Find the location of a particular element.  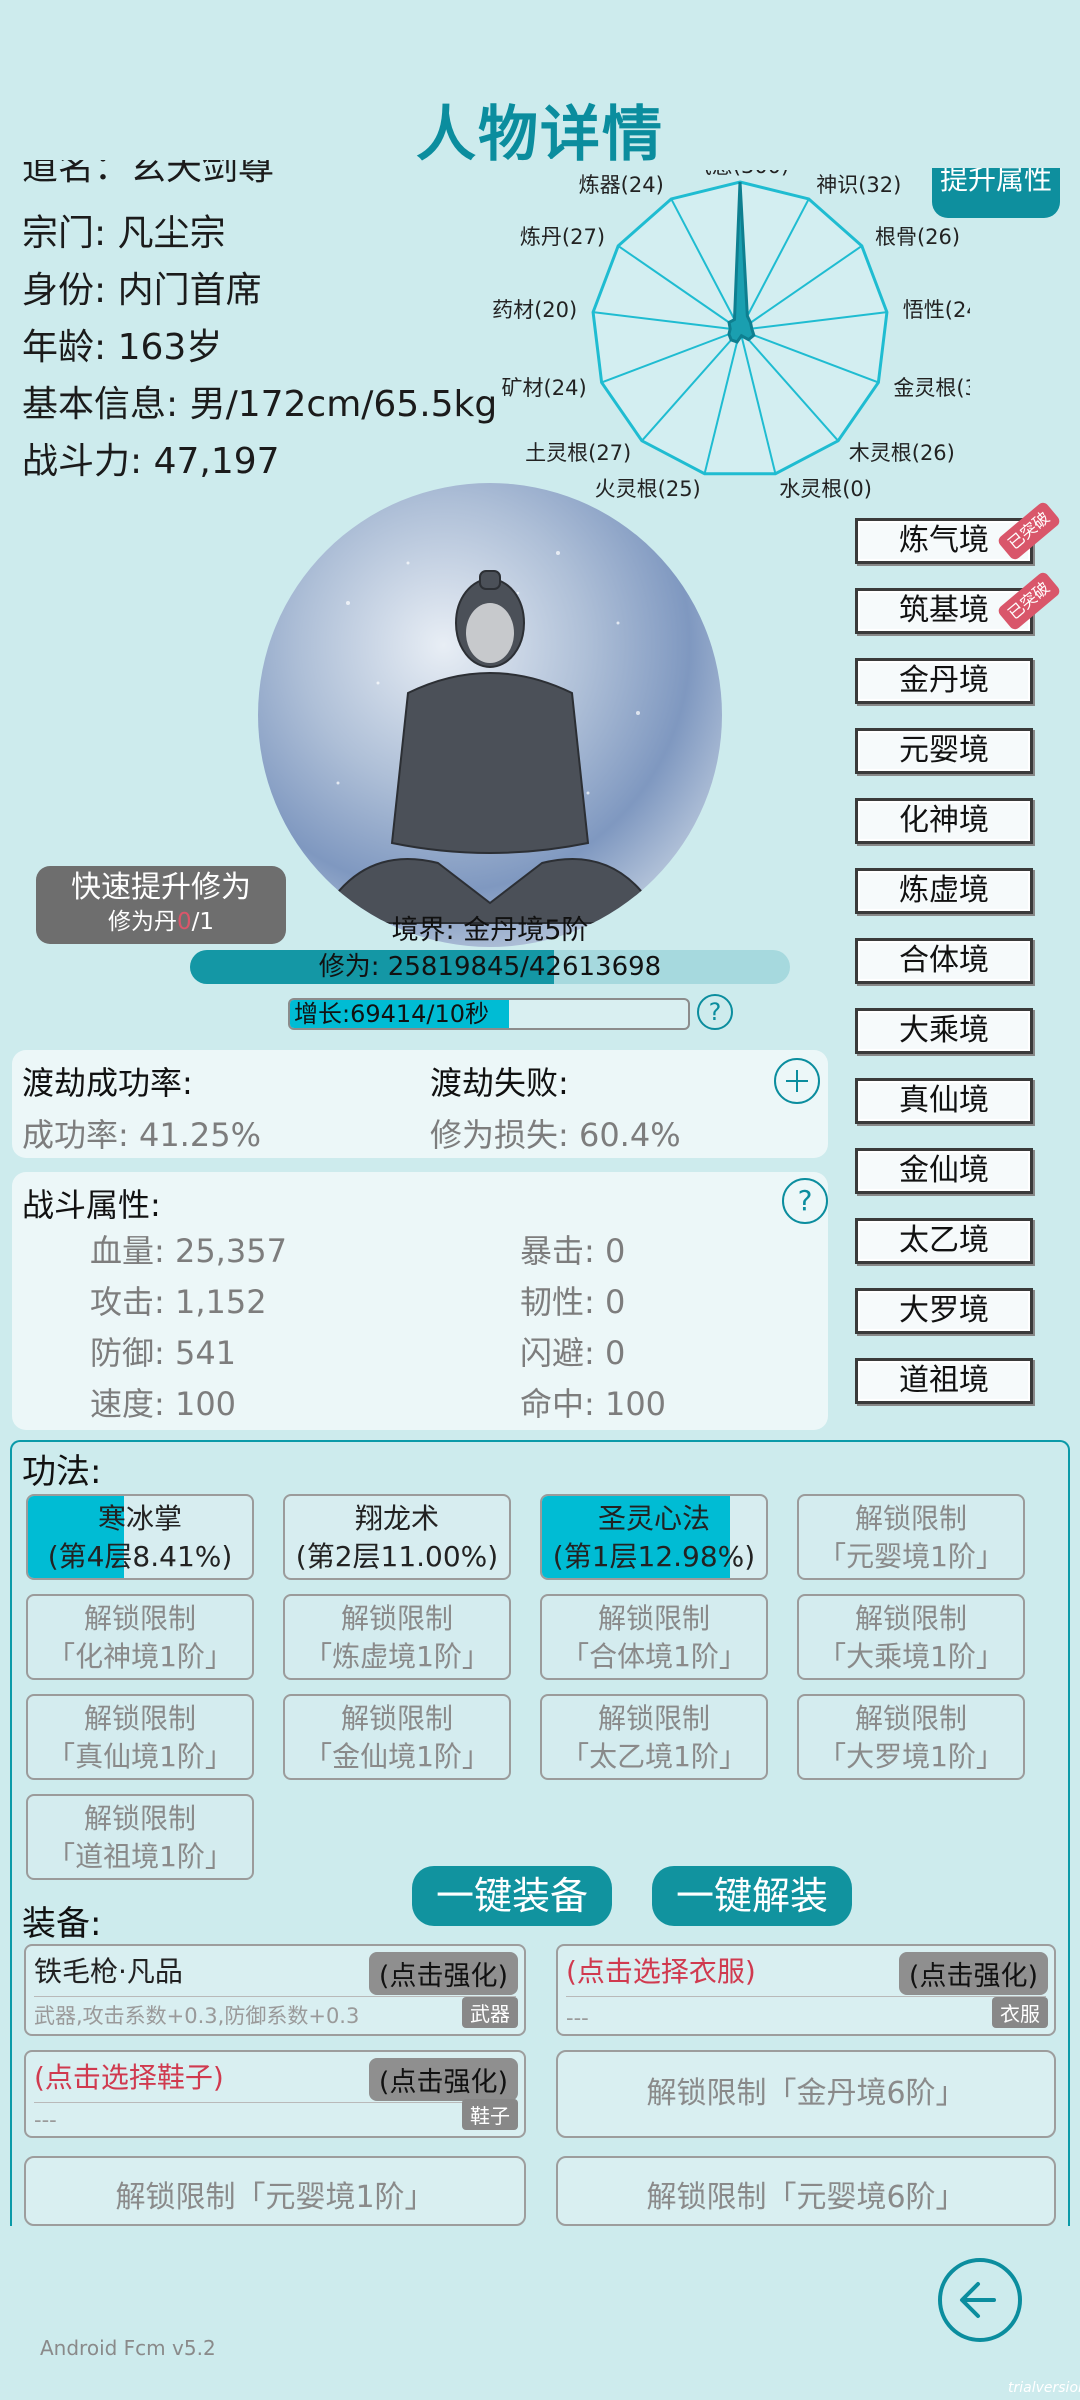

skill-card: 翔龙术 (第2层11.00%) is located at coordinates (397, 1537).